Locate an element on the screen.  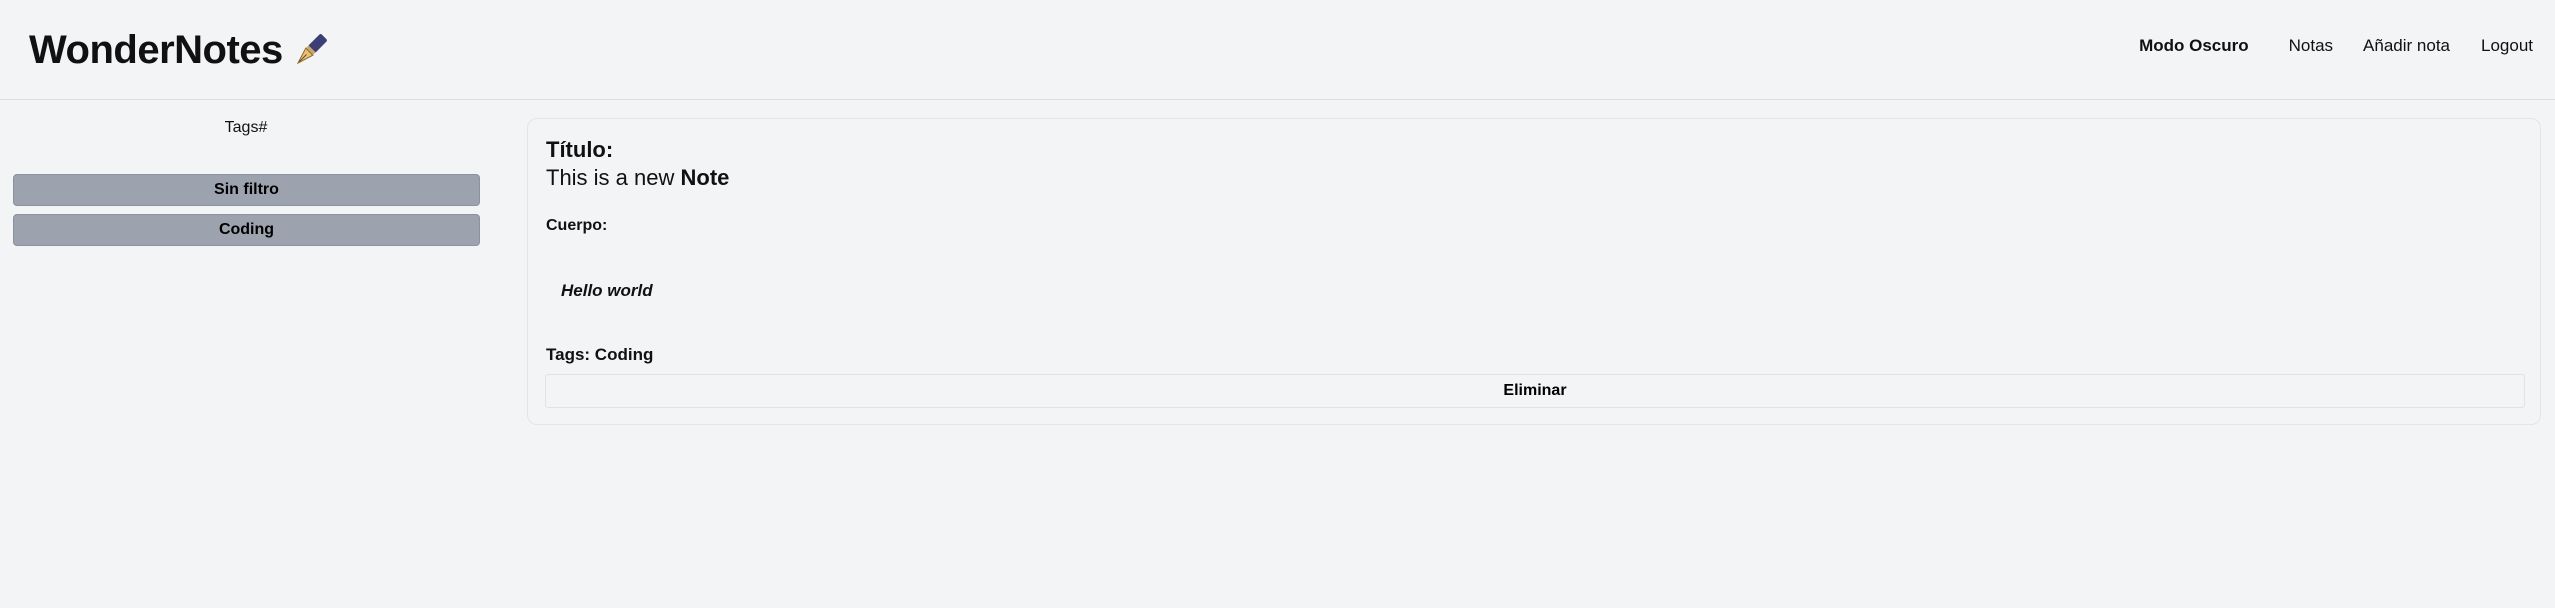
nav-logout-link: Logout is located at coordinates (2507, 46).